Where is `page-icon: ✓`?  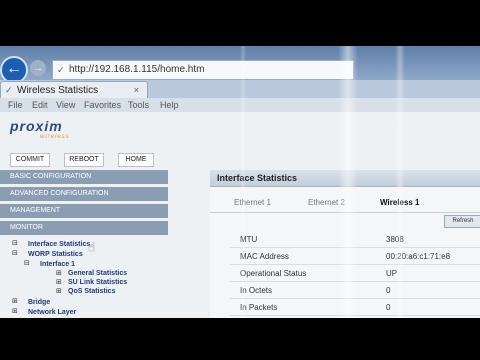 page-icon: ✓ is located at coordinates (61, 70).